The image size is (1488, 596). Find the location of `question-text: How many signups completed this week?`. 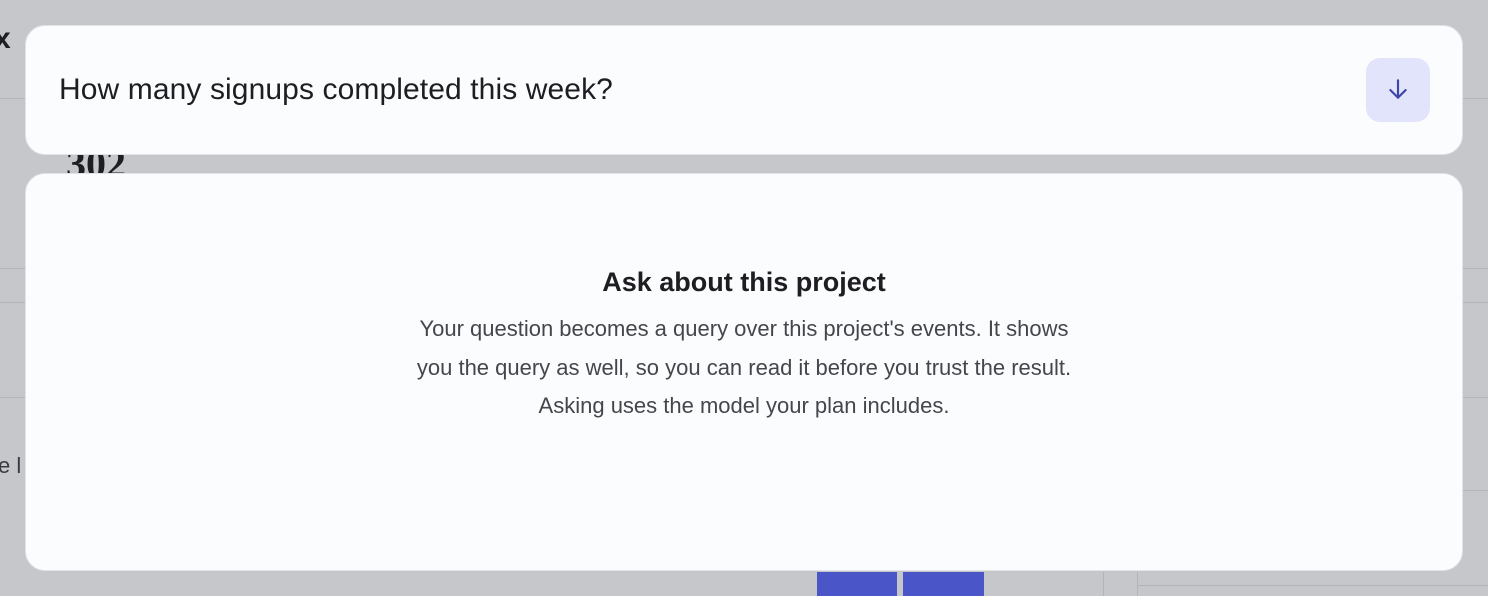

question-text: How many signups completed this week? is located at coordinates (336, 90).